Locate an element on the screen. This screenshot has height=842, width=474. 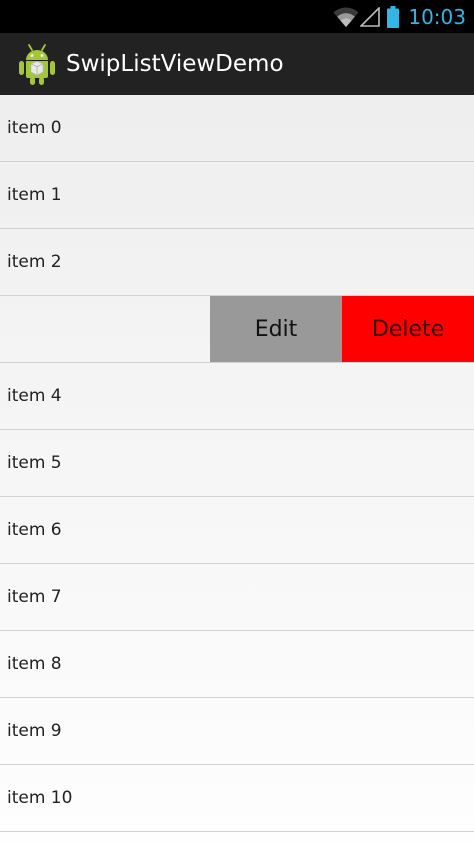
list-item: item 1 is located at coordinates (237, 195).